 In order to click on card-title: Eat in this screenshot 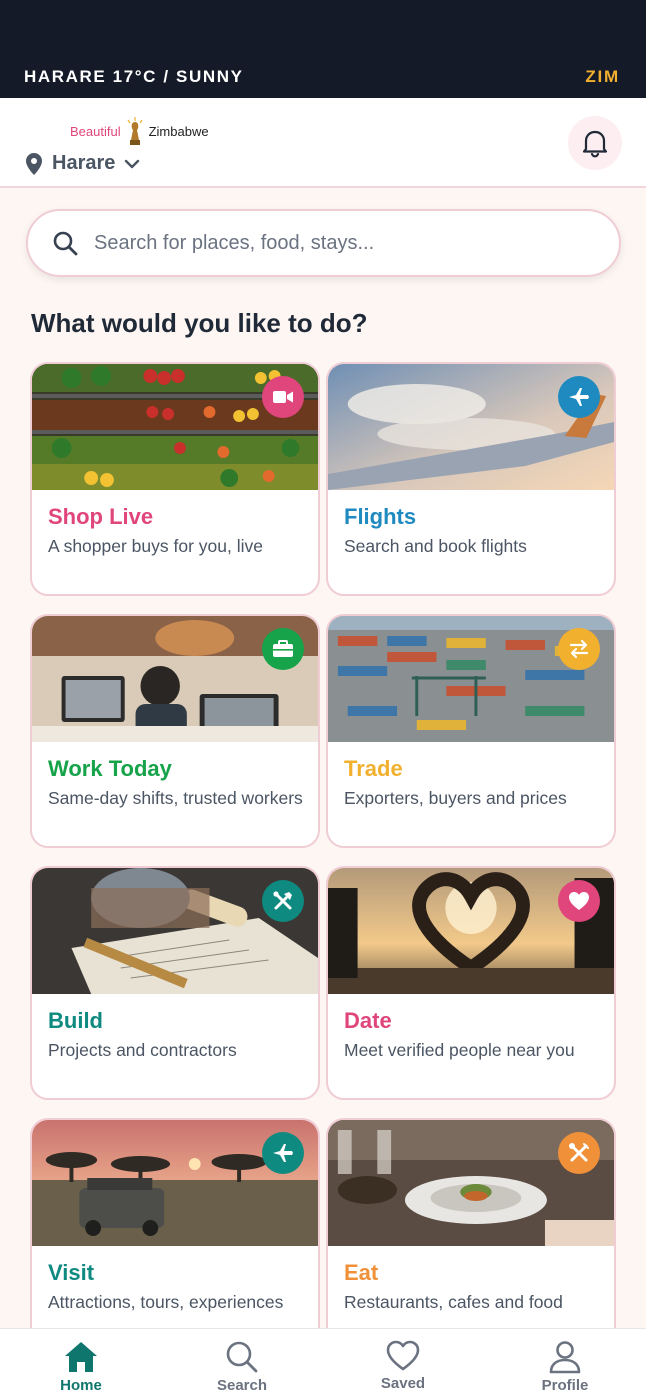, I will do `click(361, 1272)`.